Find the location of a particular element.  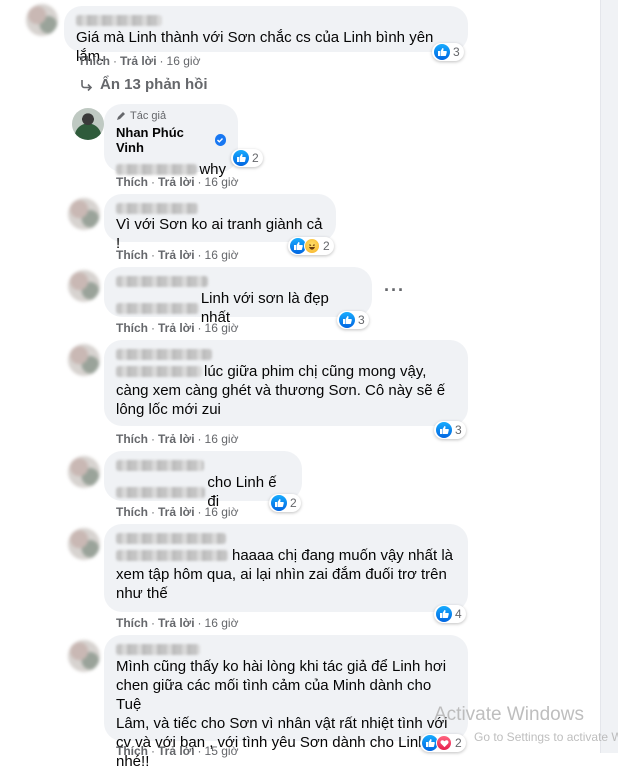

comment-text-line: haaaa chị đang muốn vậy nhất là is located at coordinates (342, 555).